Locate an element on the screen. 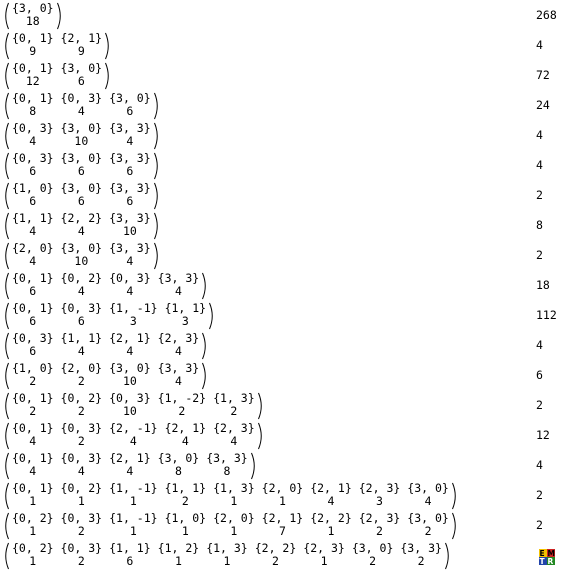 This screenshot has height=571, width=561. matrix-column: {1, 3} 1 is located at coordinates (227, 555).